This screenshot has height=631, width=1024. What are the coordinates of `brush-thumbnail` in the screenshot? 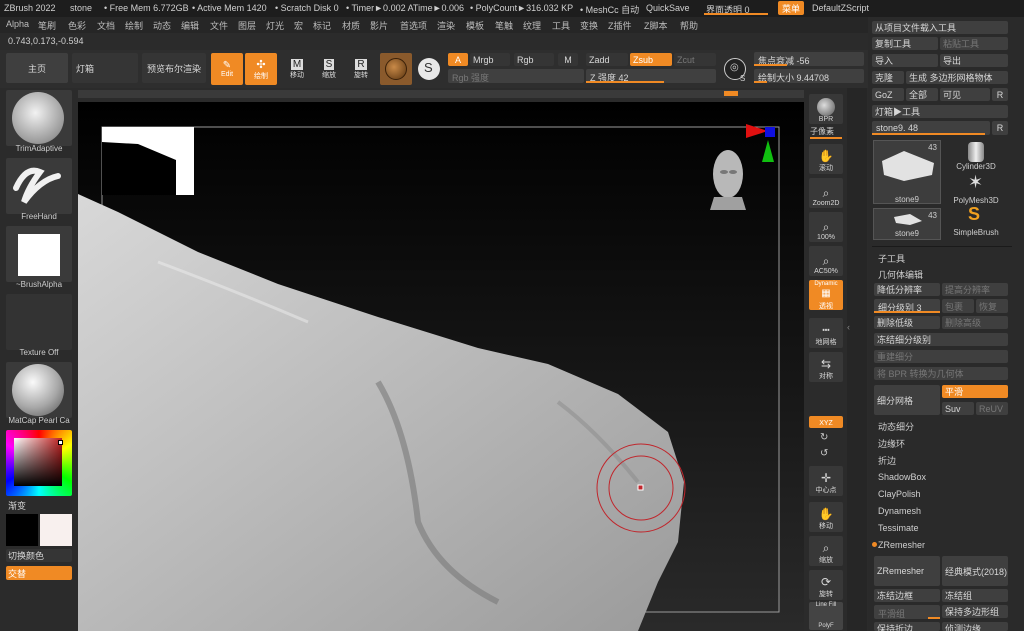 It's located at (39, 118).